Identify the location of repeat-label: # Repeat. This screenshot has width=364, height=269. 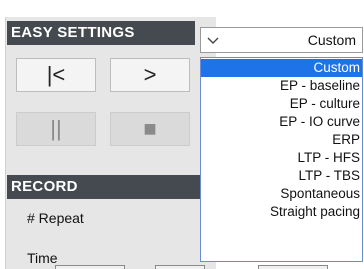
(55, 218).